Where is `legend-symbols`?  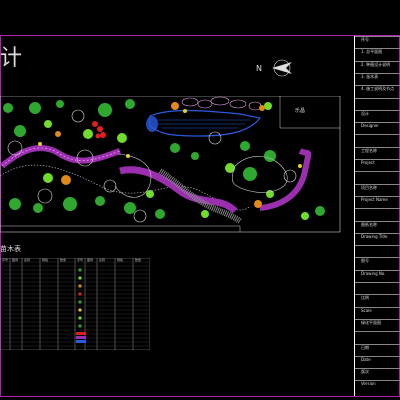
legend-symbols is located at coordinates (81, 305).